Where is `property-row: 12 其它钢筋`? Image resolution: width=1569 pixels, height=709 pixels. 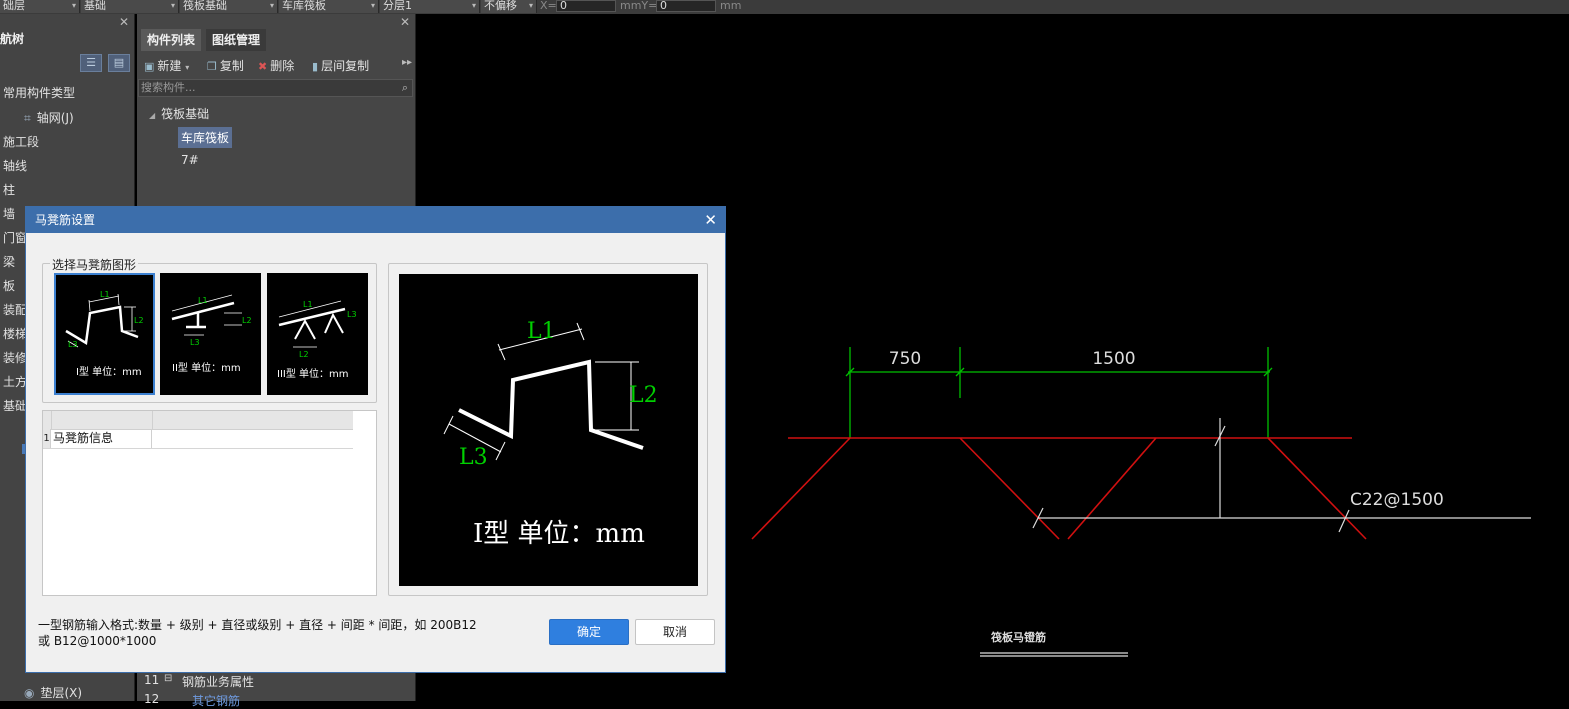 property-row: 12 其它钢筋 is located at coordinates (276, 700).